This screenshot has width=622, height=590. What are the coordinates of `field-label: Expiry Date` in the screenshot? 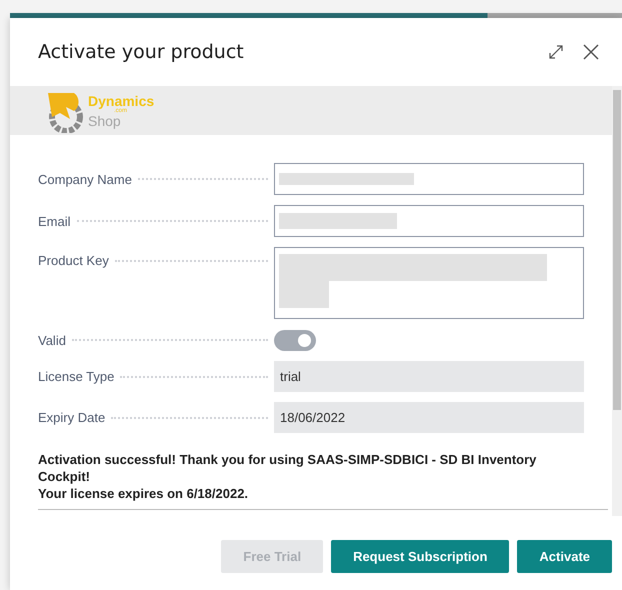 It's located at (72, 417).